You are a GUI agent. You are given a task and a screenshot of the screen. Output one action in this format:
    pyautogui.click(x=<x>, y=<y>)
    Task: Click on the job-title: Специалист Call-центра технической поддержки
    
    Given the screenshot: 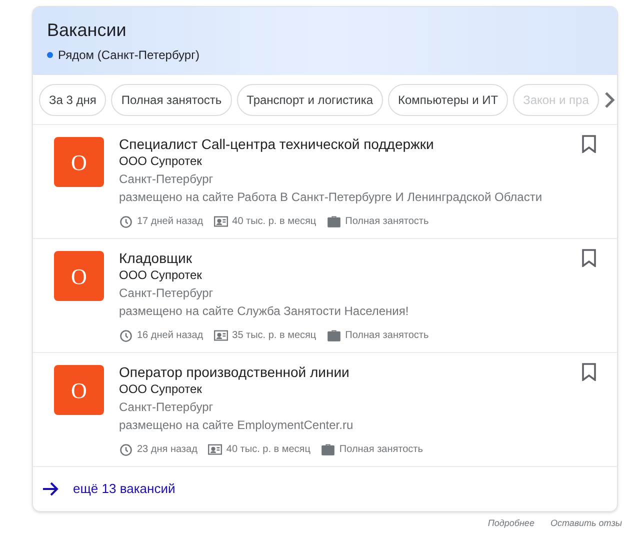 What is the action you would take?
    pyautogui.click(x=350, y=144)
    